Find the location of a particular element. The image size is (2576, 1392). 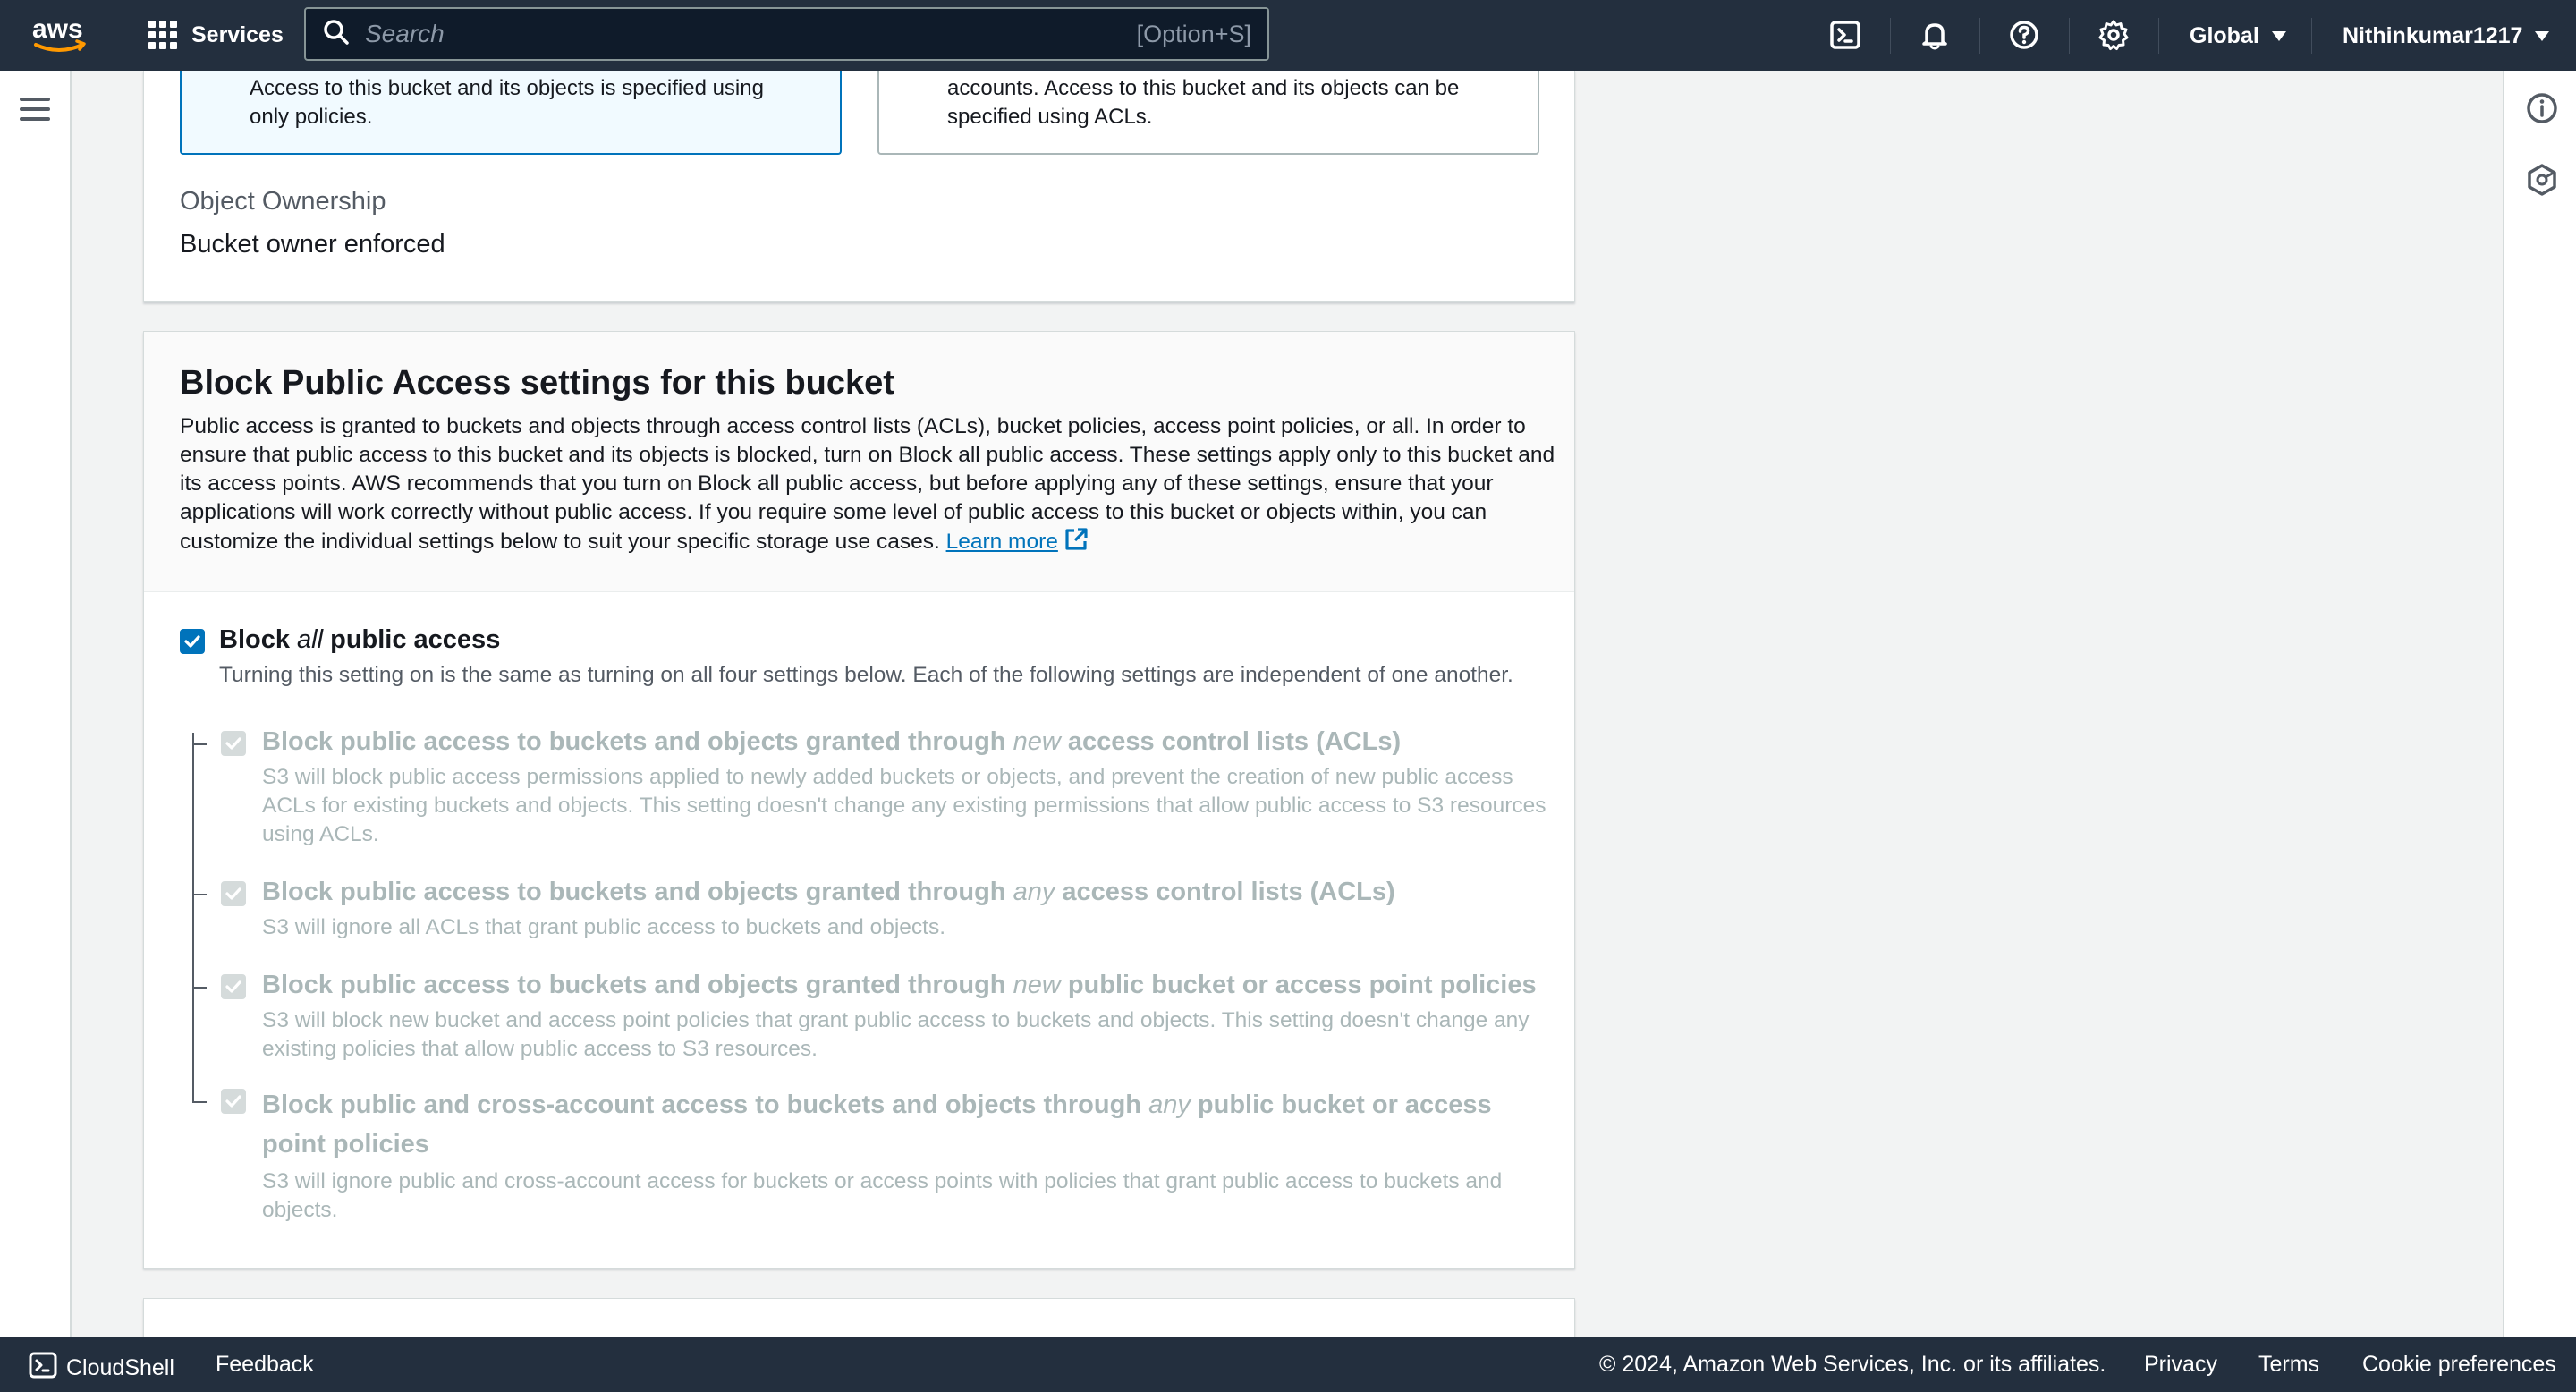

feedback-link: Feedback is located at coordinates (265, 1365).